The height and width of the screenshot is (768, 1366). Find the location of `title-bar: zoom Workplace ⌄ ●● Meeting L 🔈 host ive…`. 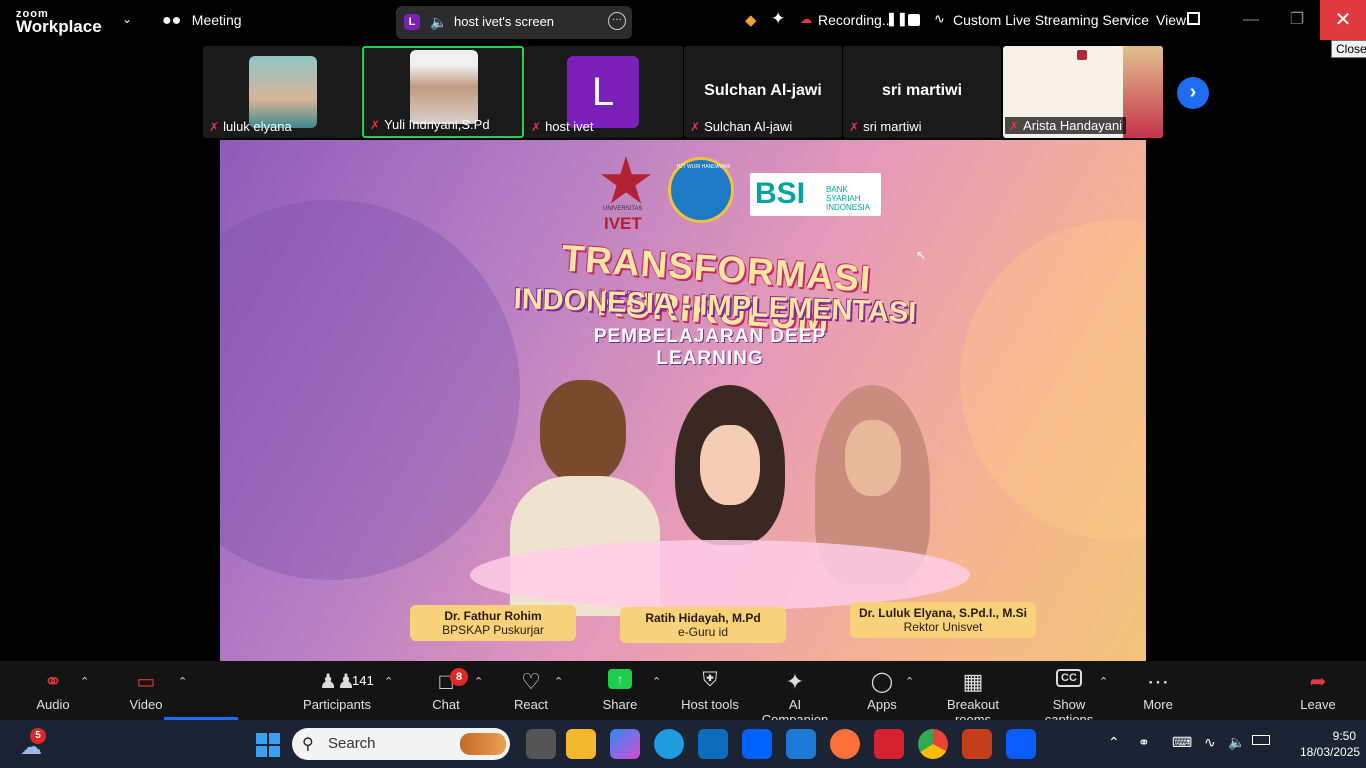

title-bar: zoom Workplace ⌄ ●● Meeting L 🔈 host ive… is located at coordinates (683, 29).